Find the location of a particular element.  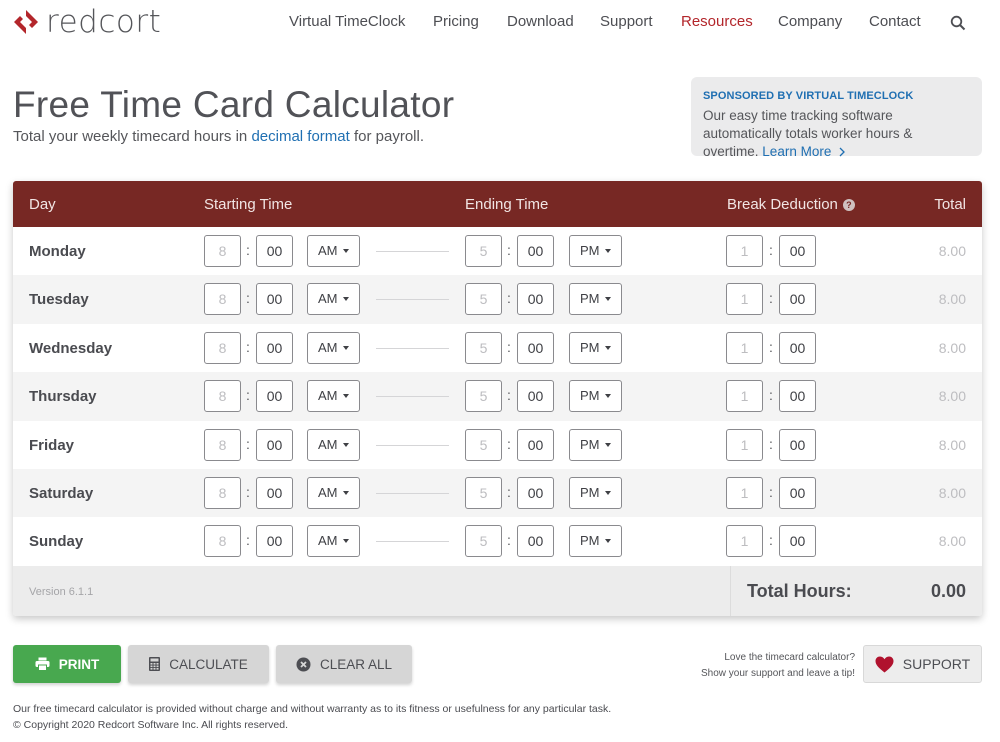

nav-contact: Contact is located at coordinates (895, 21).